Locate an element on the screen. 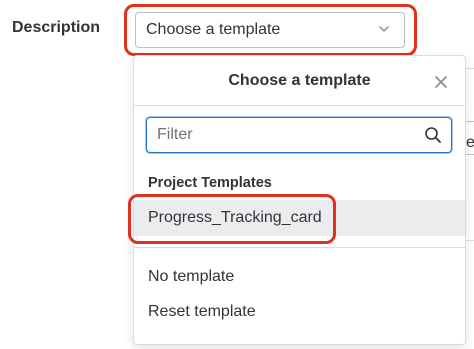 The image size is (474, 349). dropdown-actions-divider is located at coordinates (299, 247).